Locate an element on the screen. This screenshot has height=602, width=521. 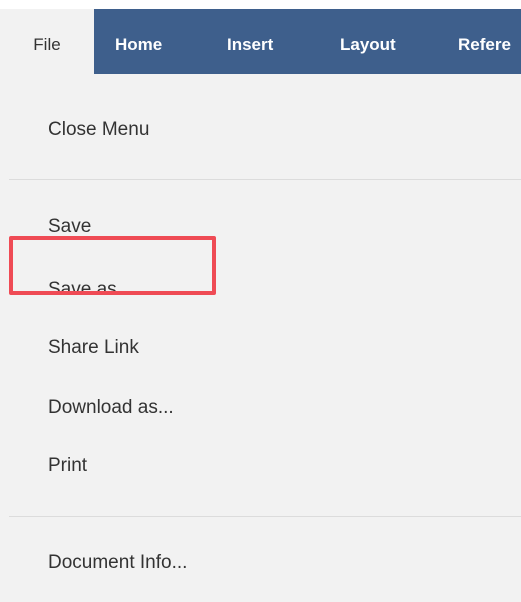
tab-insert: Insert is located at coordinates (250, 41).